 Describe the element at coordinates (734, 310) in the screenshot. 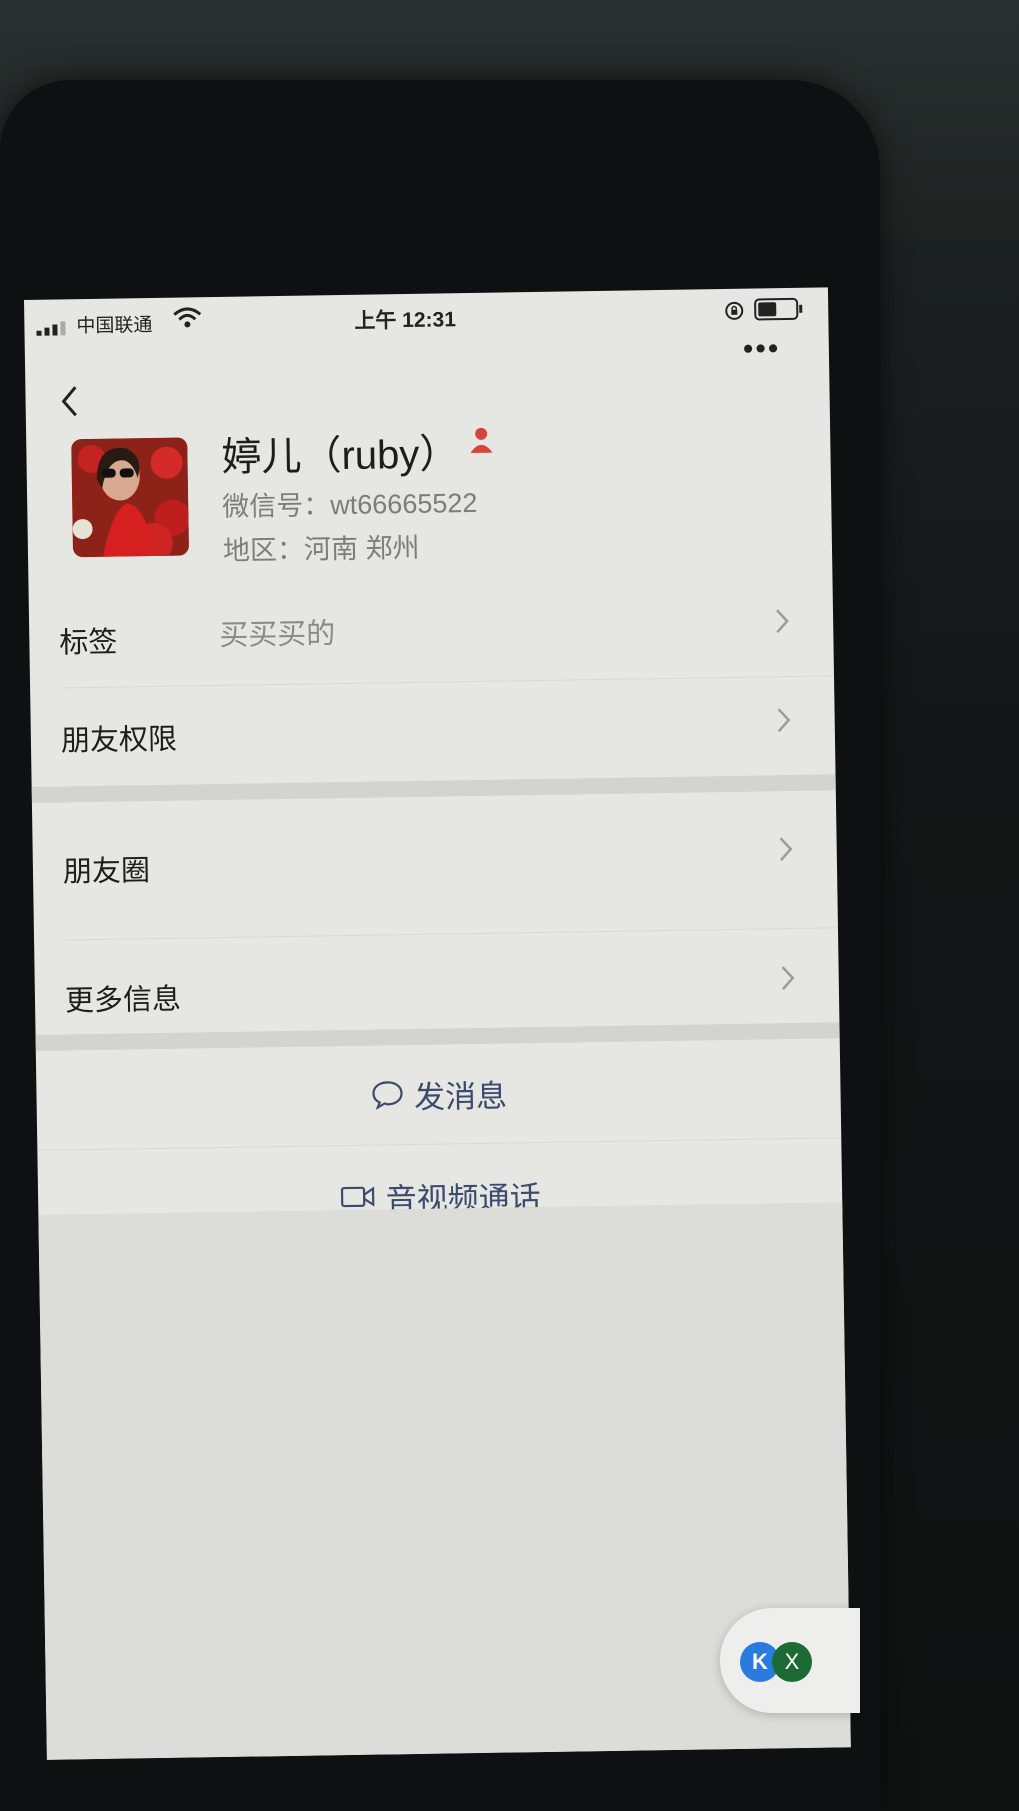

I see `rotation-lock-icon` at that location.